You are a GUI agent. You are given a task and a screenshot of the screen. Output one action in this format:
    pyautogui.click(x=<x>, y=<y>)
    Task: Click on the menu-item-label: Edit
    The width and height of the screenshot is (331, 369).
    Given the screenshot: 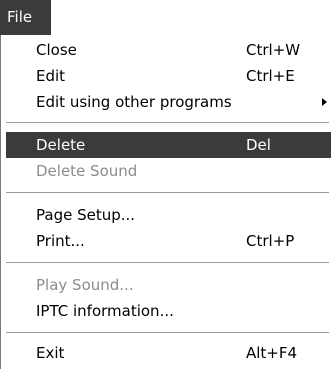 What is the action you would take?
    pyautogui.click(x=51, y=76)
    